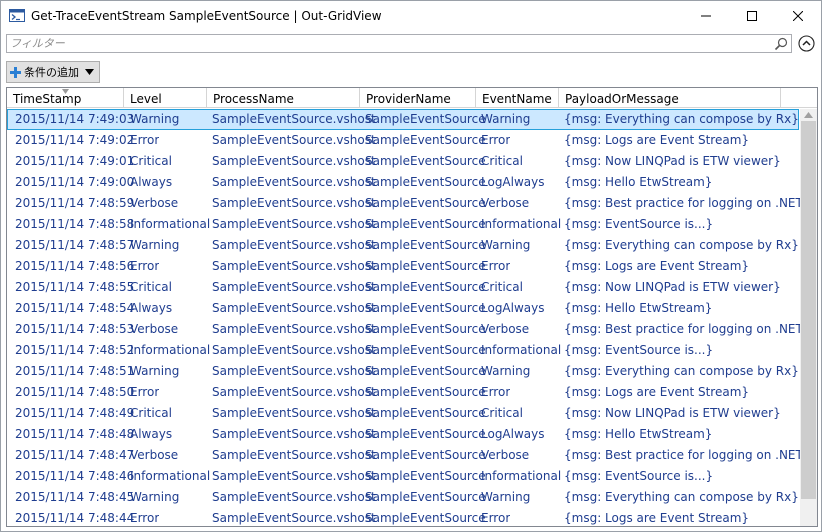 The height and width of the screenshot is (532, 822). What do you see at coordinates (418, 98) in the screenshot?
I see `column-header-providername: ProviderName` at bounding box center [418, 98].